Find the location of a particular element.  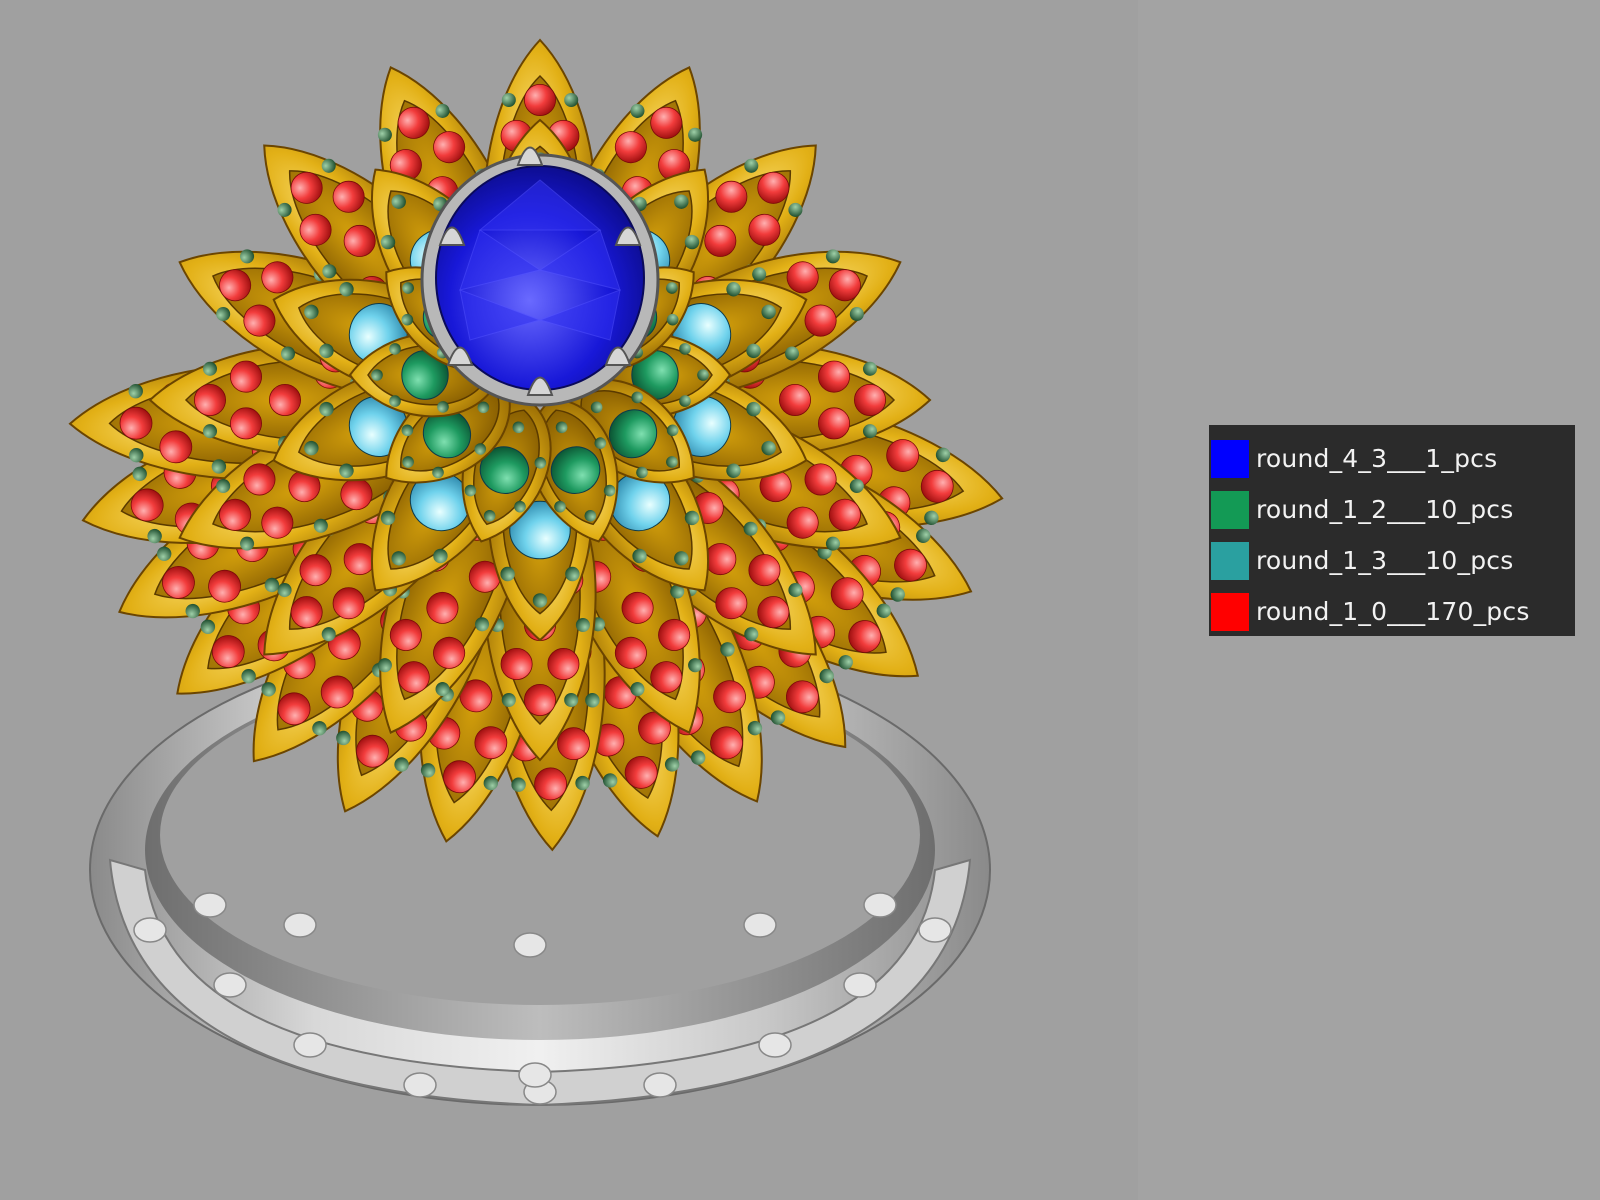

legend-item: round_1_2___10_pcs is located at coordinates (1392, 509).